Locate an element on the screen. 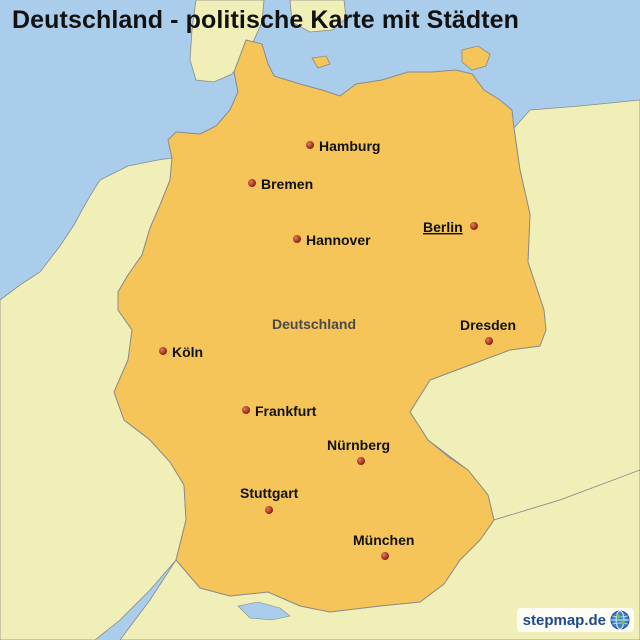 The image size is (640, 640). city-label-capital: Berlin is located at coordinates (443, 227).